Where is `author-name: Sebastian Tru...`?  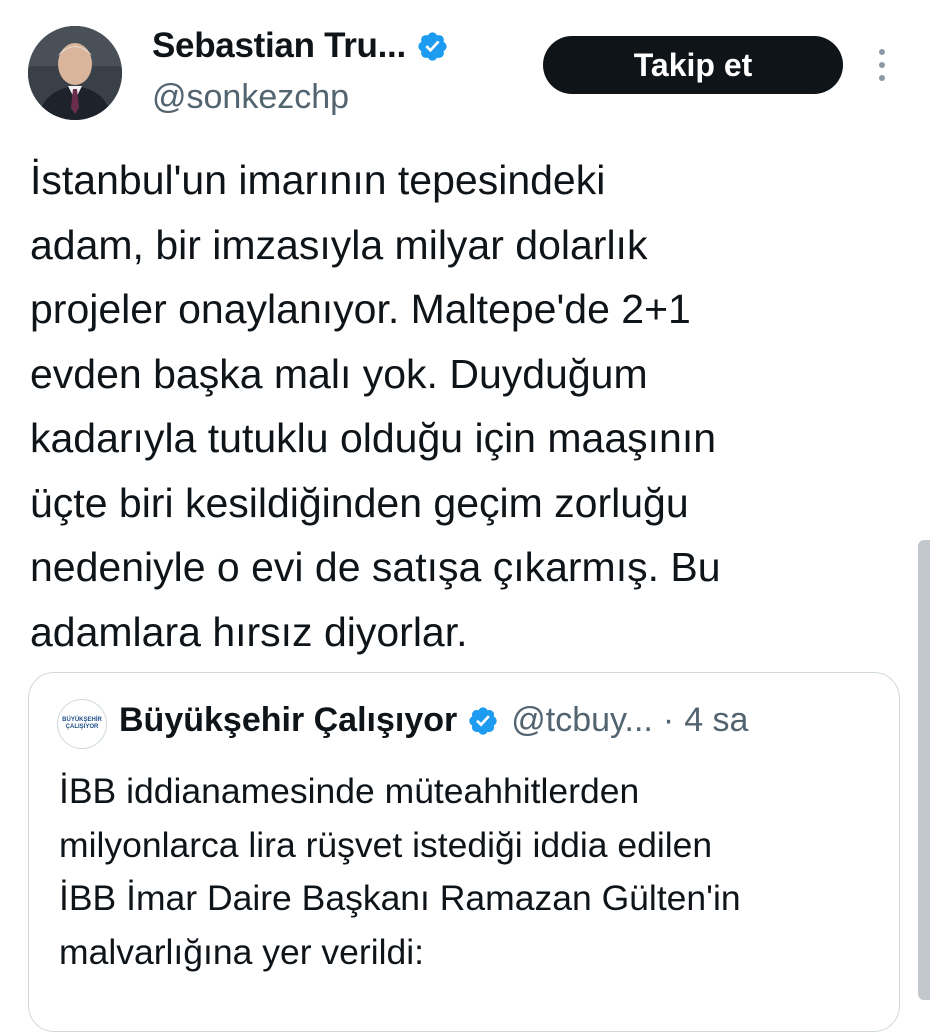 author-name: Sebastian Tru... is located at coordinates (279, 46).